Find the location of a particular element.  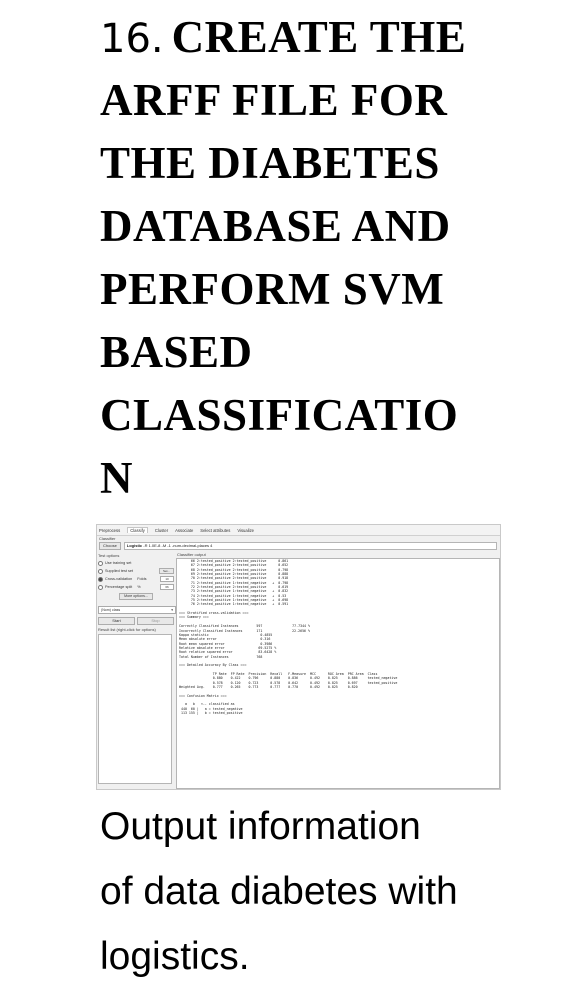

heading-line-5: PERFORM SVM is located at coordinates (272, 289).